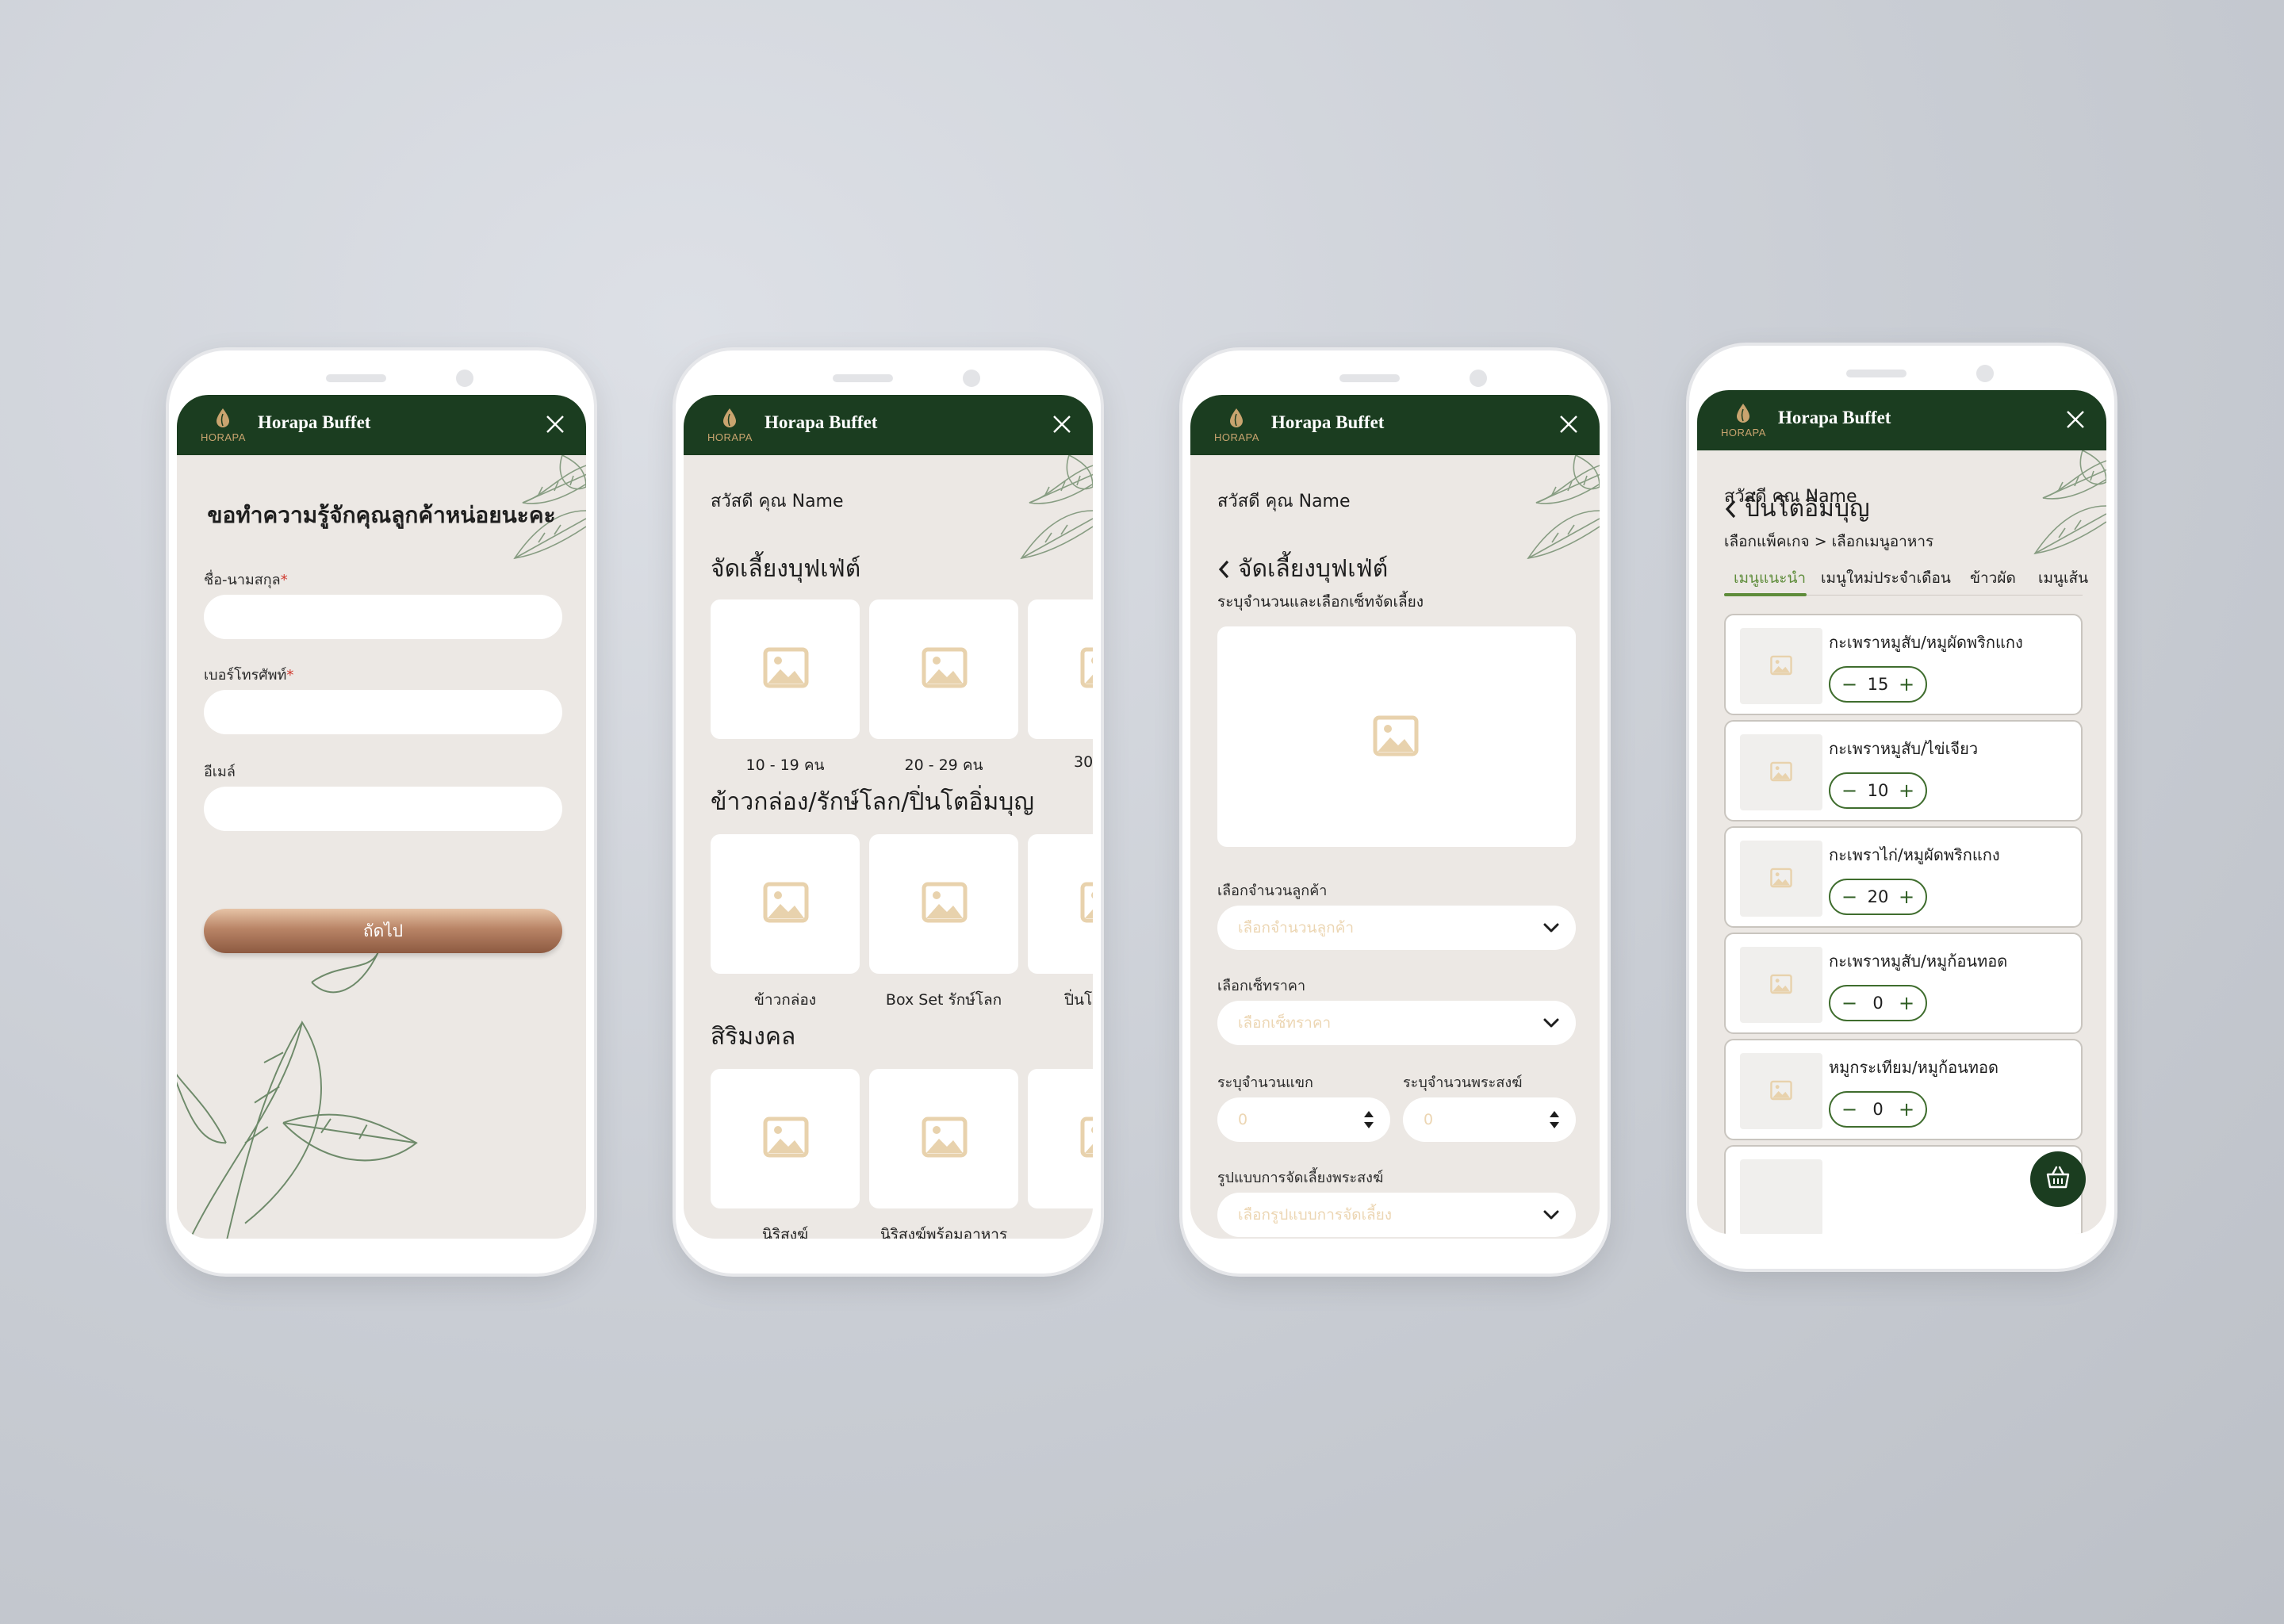 This screenshot has height=1624, width=2284. I want to click on phone-label: เบอร์โทรศัพท์*, so click(249, 675).